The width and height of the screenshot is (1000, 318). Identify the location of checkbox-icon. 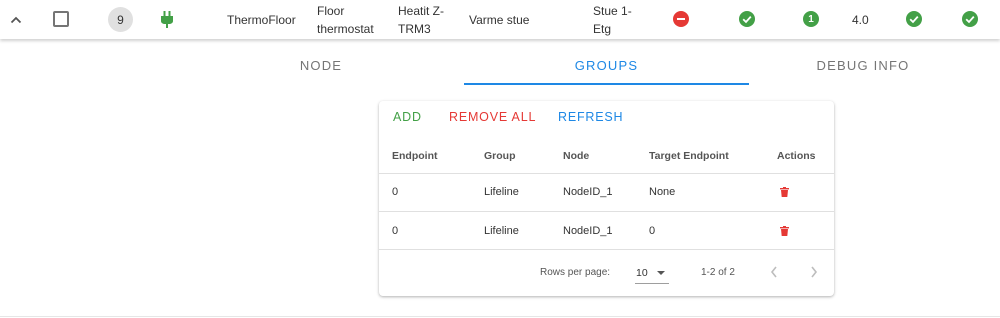
(61, 19).